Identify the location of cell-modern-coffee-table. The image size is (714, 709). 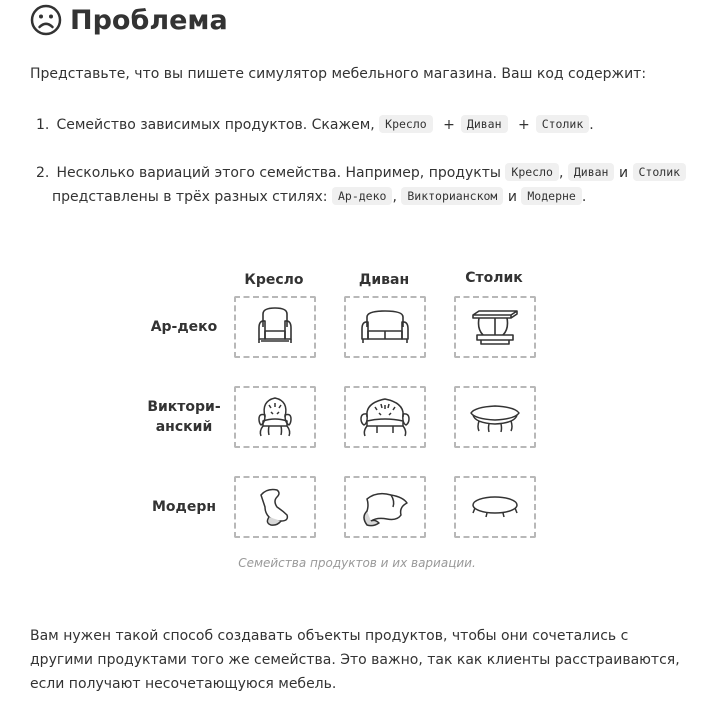
(495, 507).